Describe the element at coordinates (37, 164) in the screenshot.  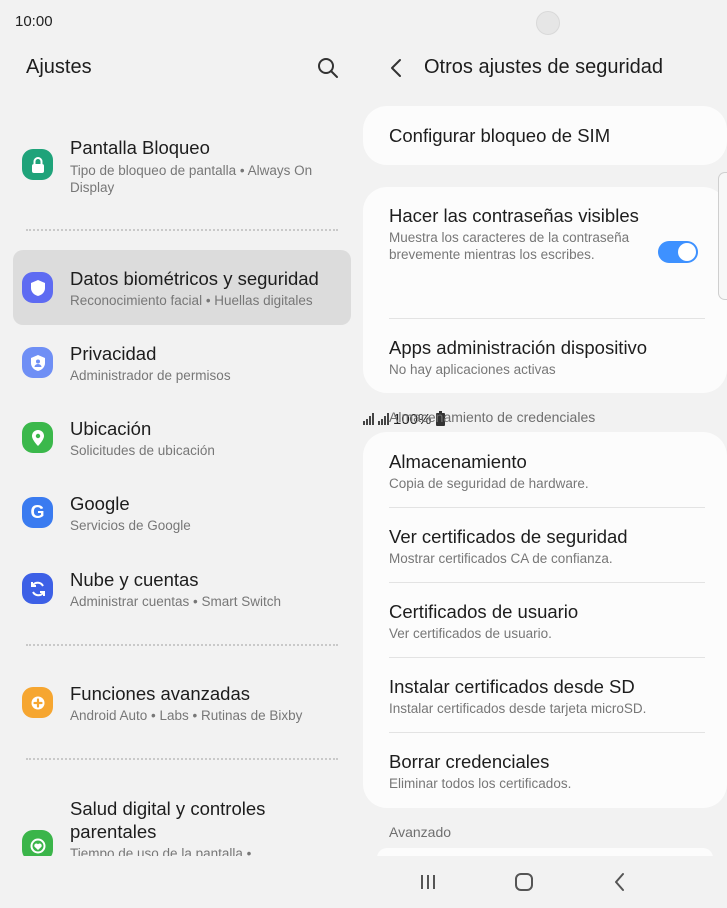
I see `lock-icon` at that location.